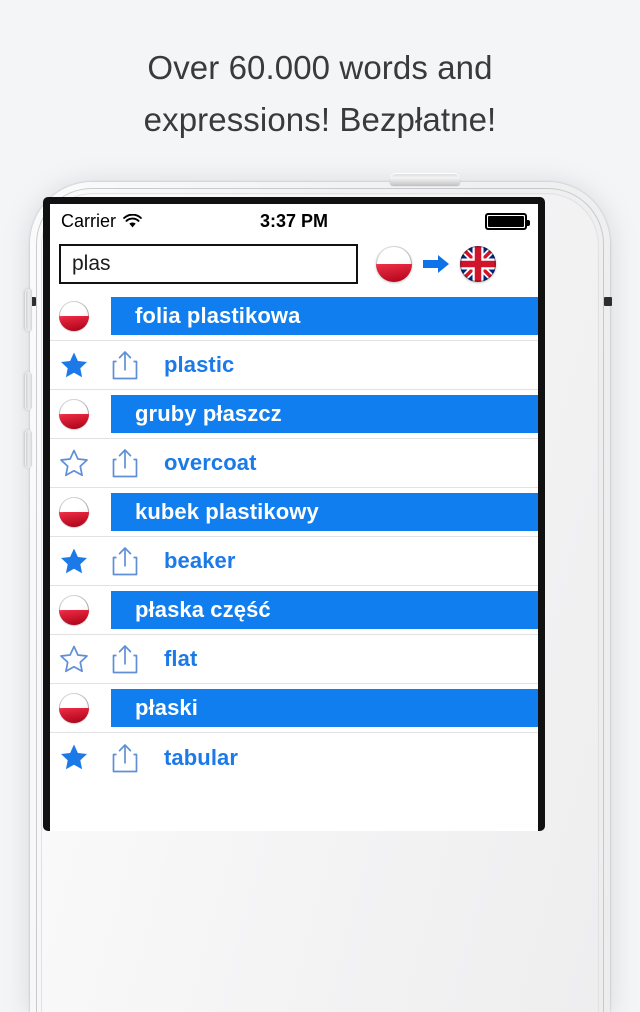 Image resolution: width=640 pixels, height=1012 pixels. What do you see at coordinates (324, 414) in the screenshot?
I see `source-word: gruby płaszcz` at bounding box center [324, 414].